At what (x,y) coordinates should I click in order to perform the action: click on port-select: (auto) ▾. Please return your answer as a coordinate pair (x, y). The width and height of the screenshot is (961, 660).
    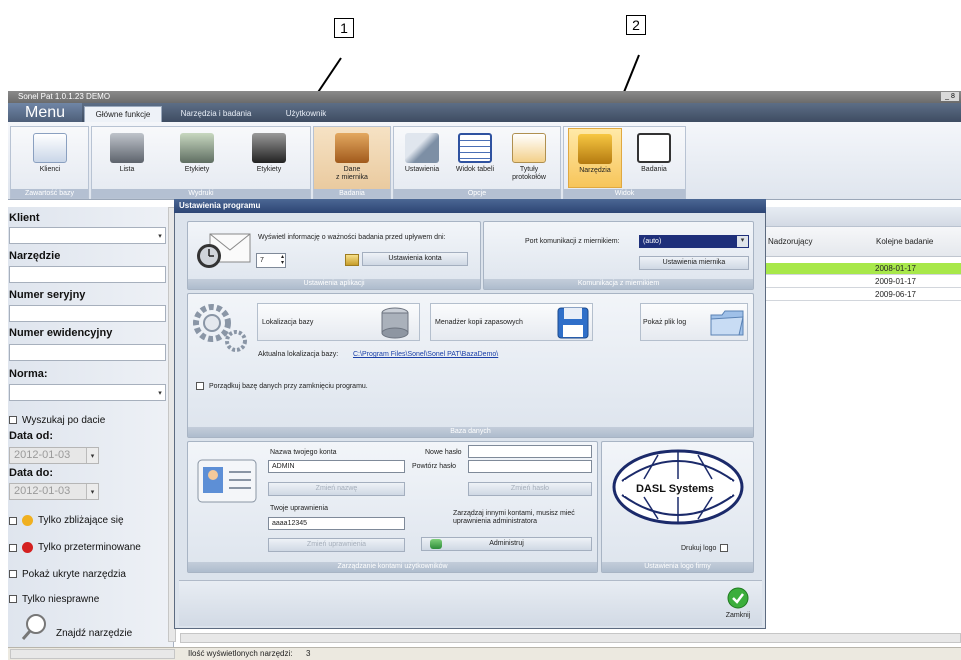
    Looking at the image, I should click on (694, 241).